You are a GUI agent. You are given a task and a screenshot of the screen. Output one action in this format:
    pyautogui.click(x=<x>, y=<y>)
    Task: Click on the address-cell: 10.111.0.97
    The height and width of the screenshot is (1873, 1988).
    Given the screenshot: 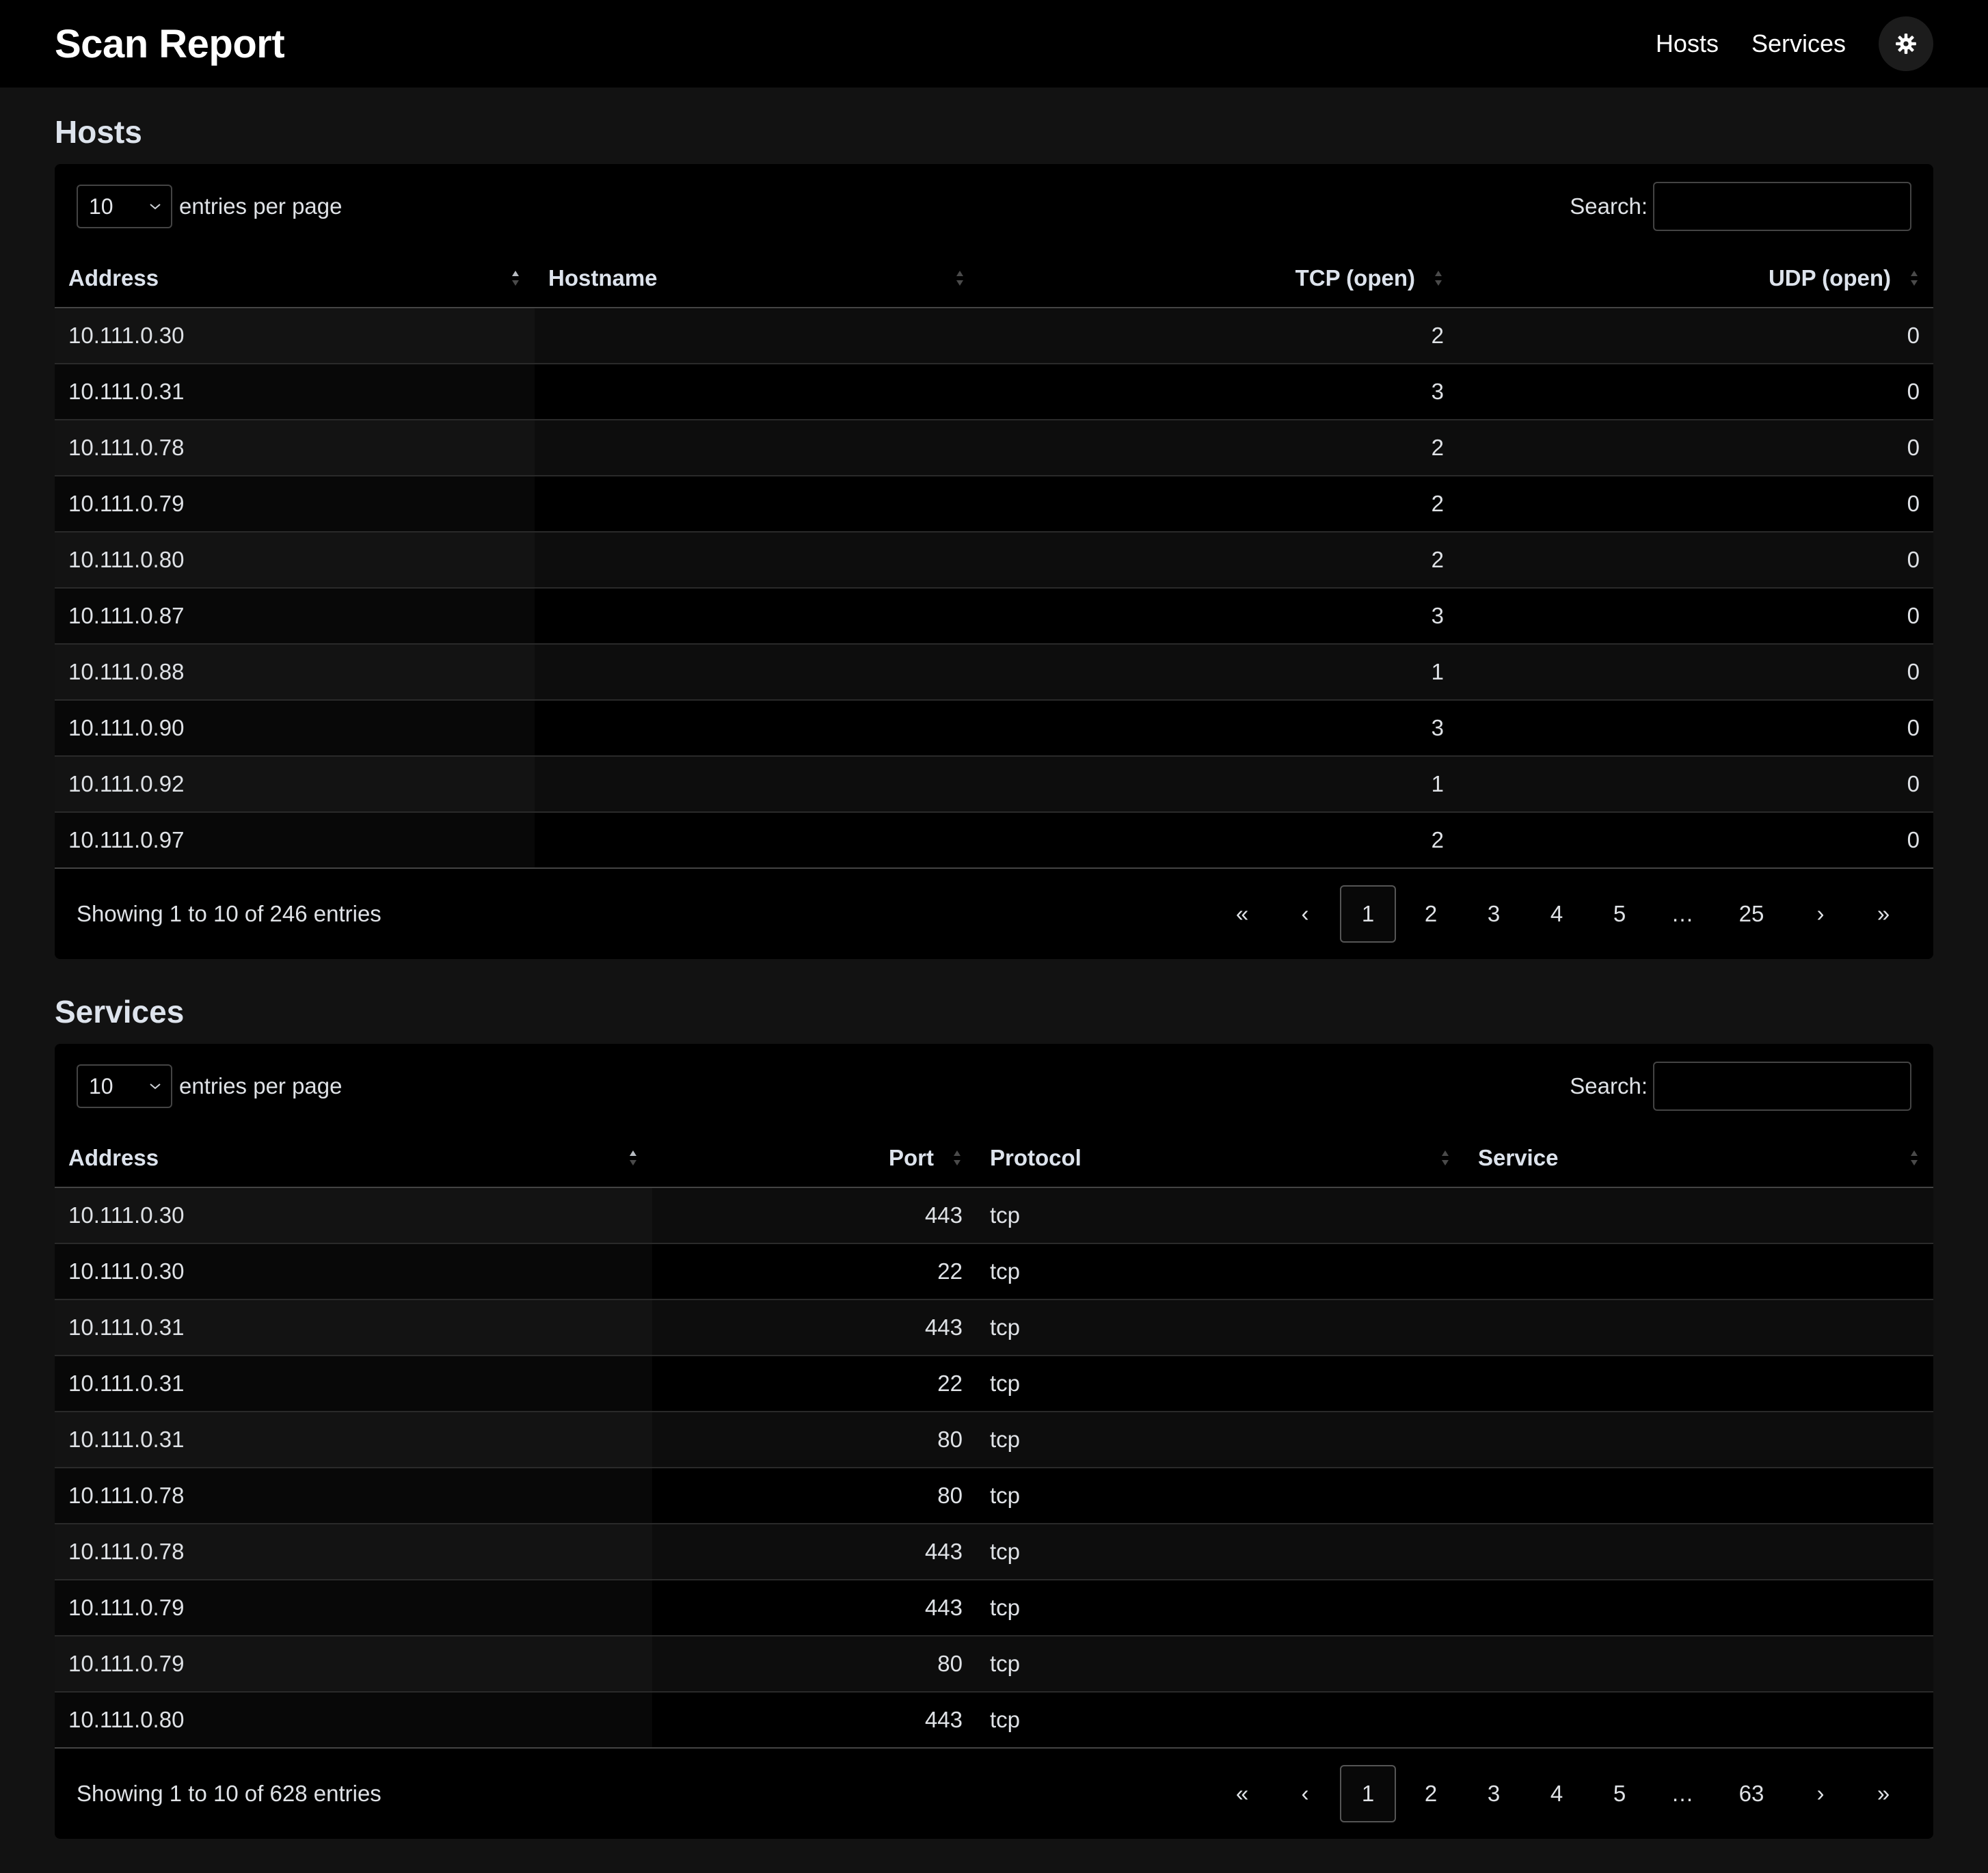 What is the action you would take?
    pyautogui.click(x=295, y=840)
    